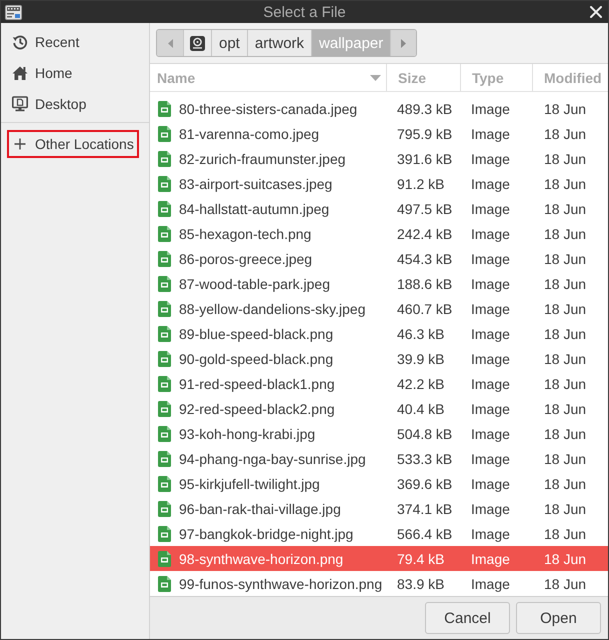 The height and width of the screenshot is (640, 609). What do you see at coordinates (425, 234) in the screenshot?
I see `file-size: 242.4 kB` at bounding box center [425, 234].